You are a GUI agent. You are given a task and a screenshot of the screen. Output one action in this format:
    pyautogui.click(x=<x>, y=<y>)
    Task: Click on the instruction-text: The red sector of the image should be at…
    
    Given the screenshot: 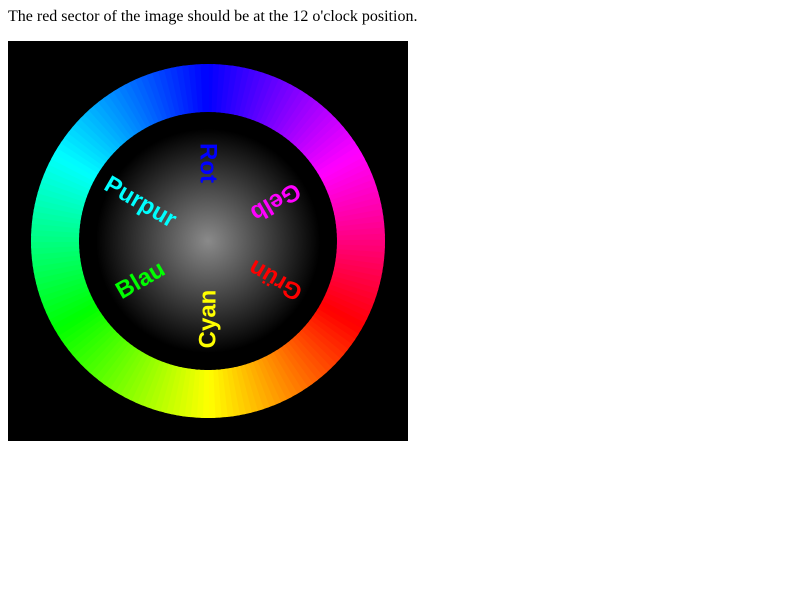 What is the action you would take?
    pyautogui.click(x=213, y=16)
    